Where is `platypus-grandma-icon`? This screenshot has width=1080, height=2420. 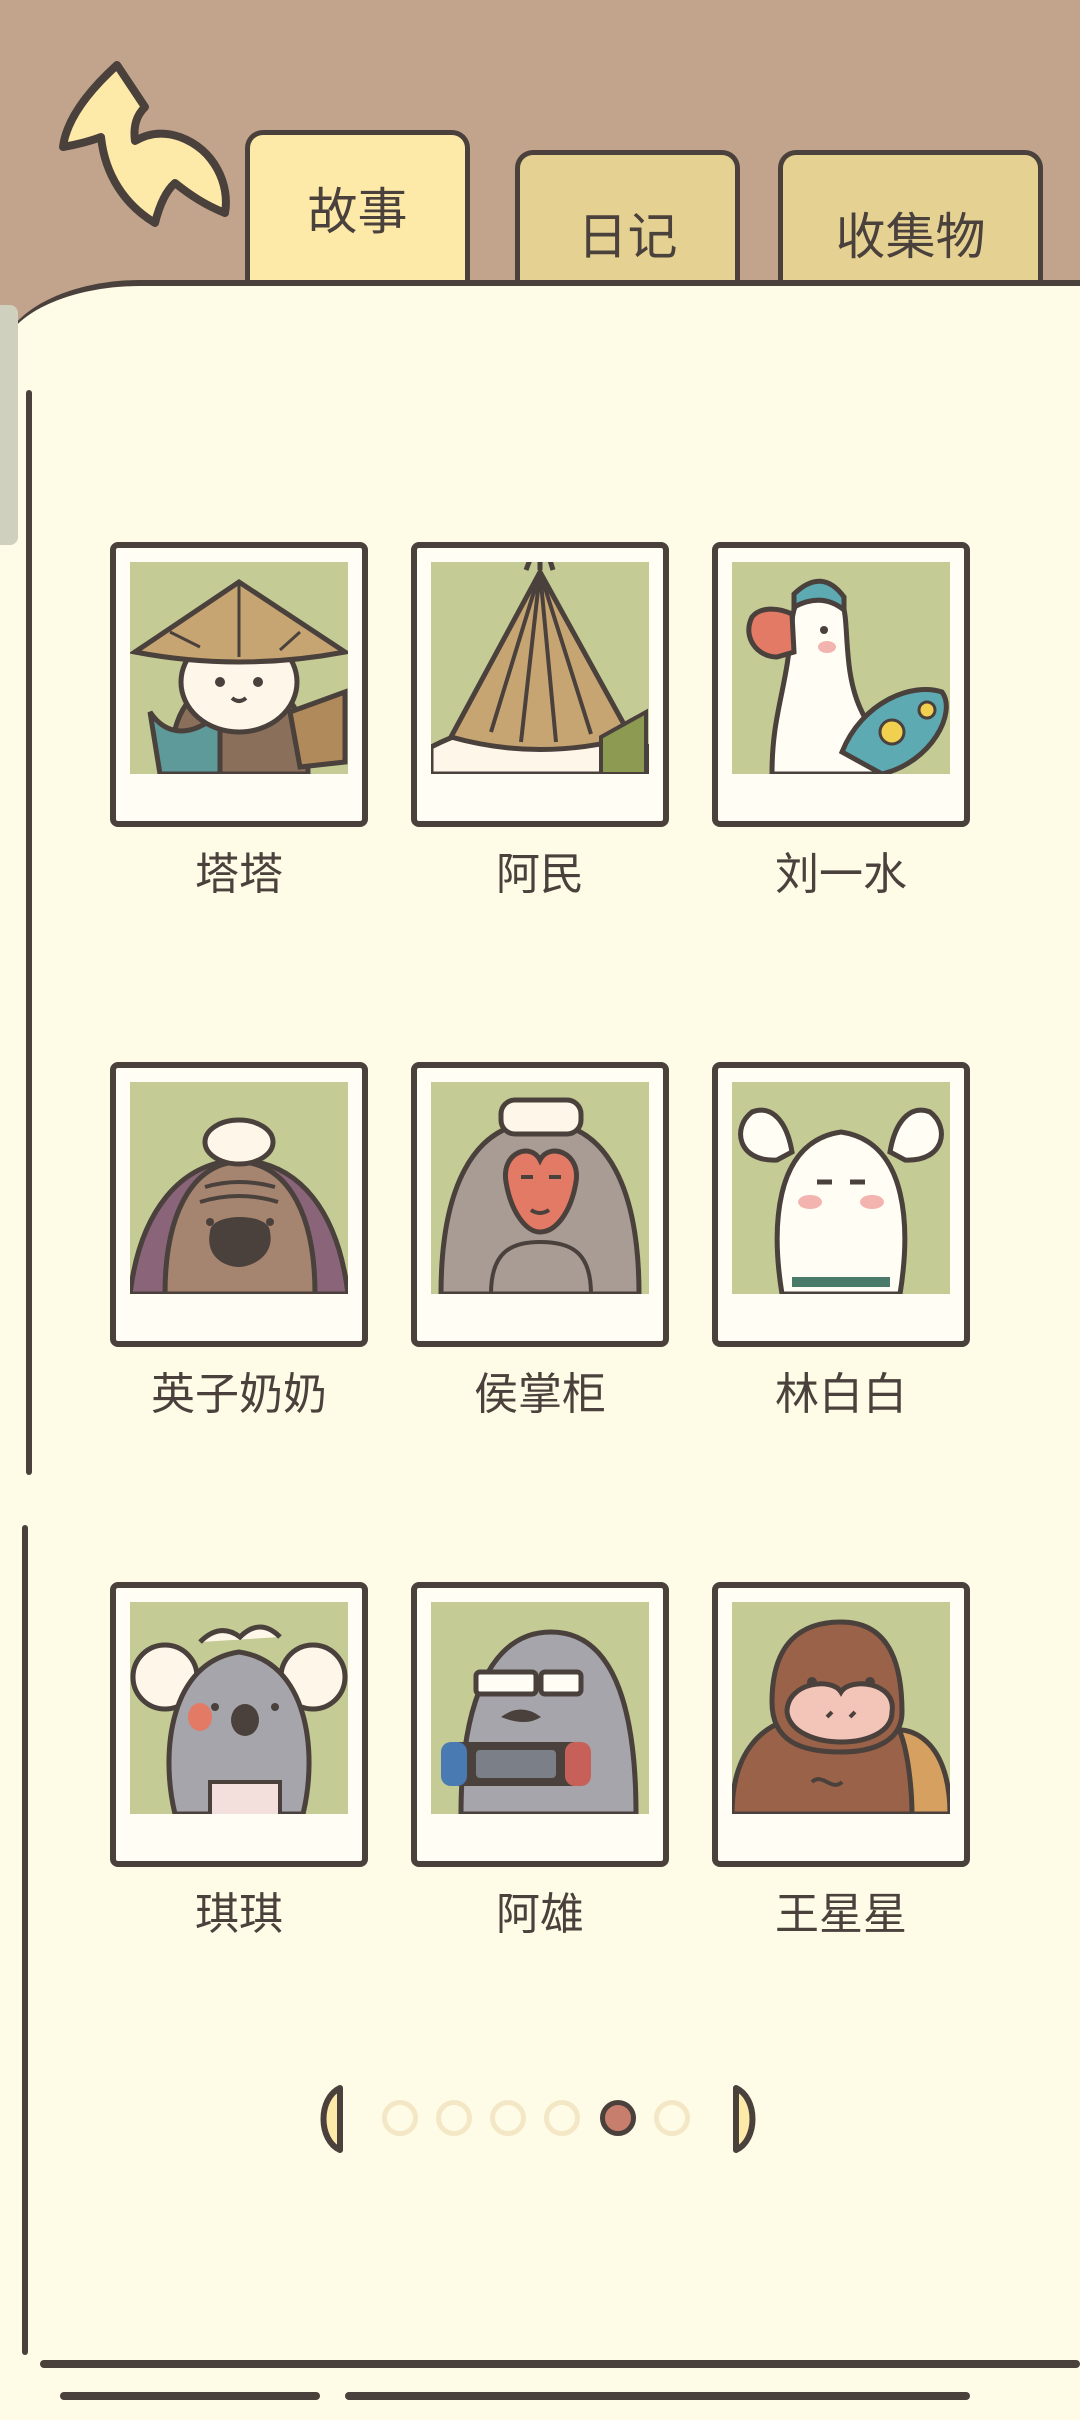
platypus-grandma-icon is located at coordinates (239, 1188).